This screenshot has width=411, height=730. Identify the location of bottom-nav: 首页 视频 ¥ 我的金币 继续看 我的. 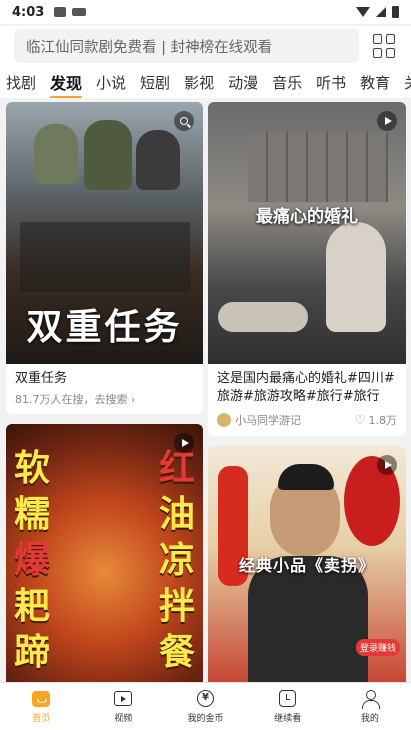
(205, 706).